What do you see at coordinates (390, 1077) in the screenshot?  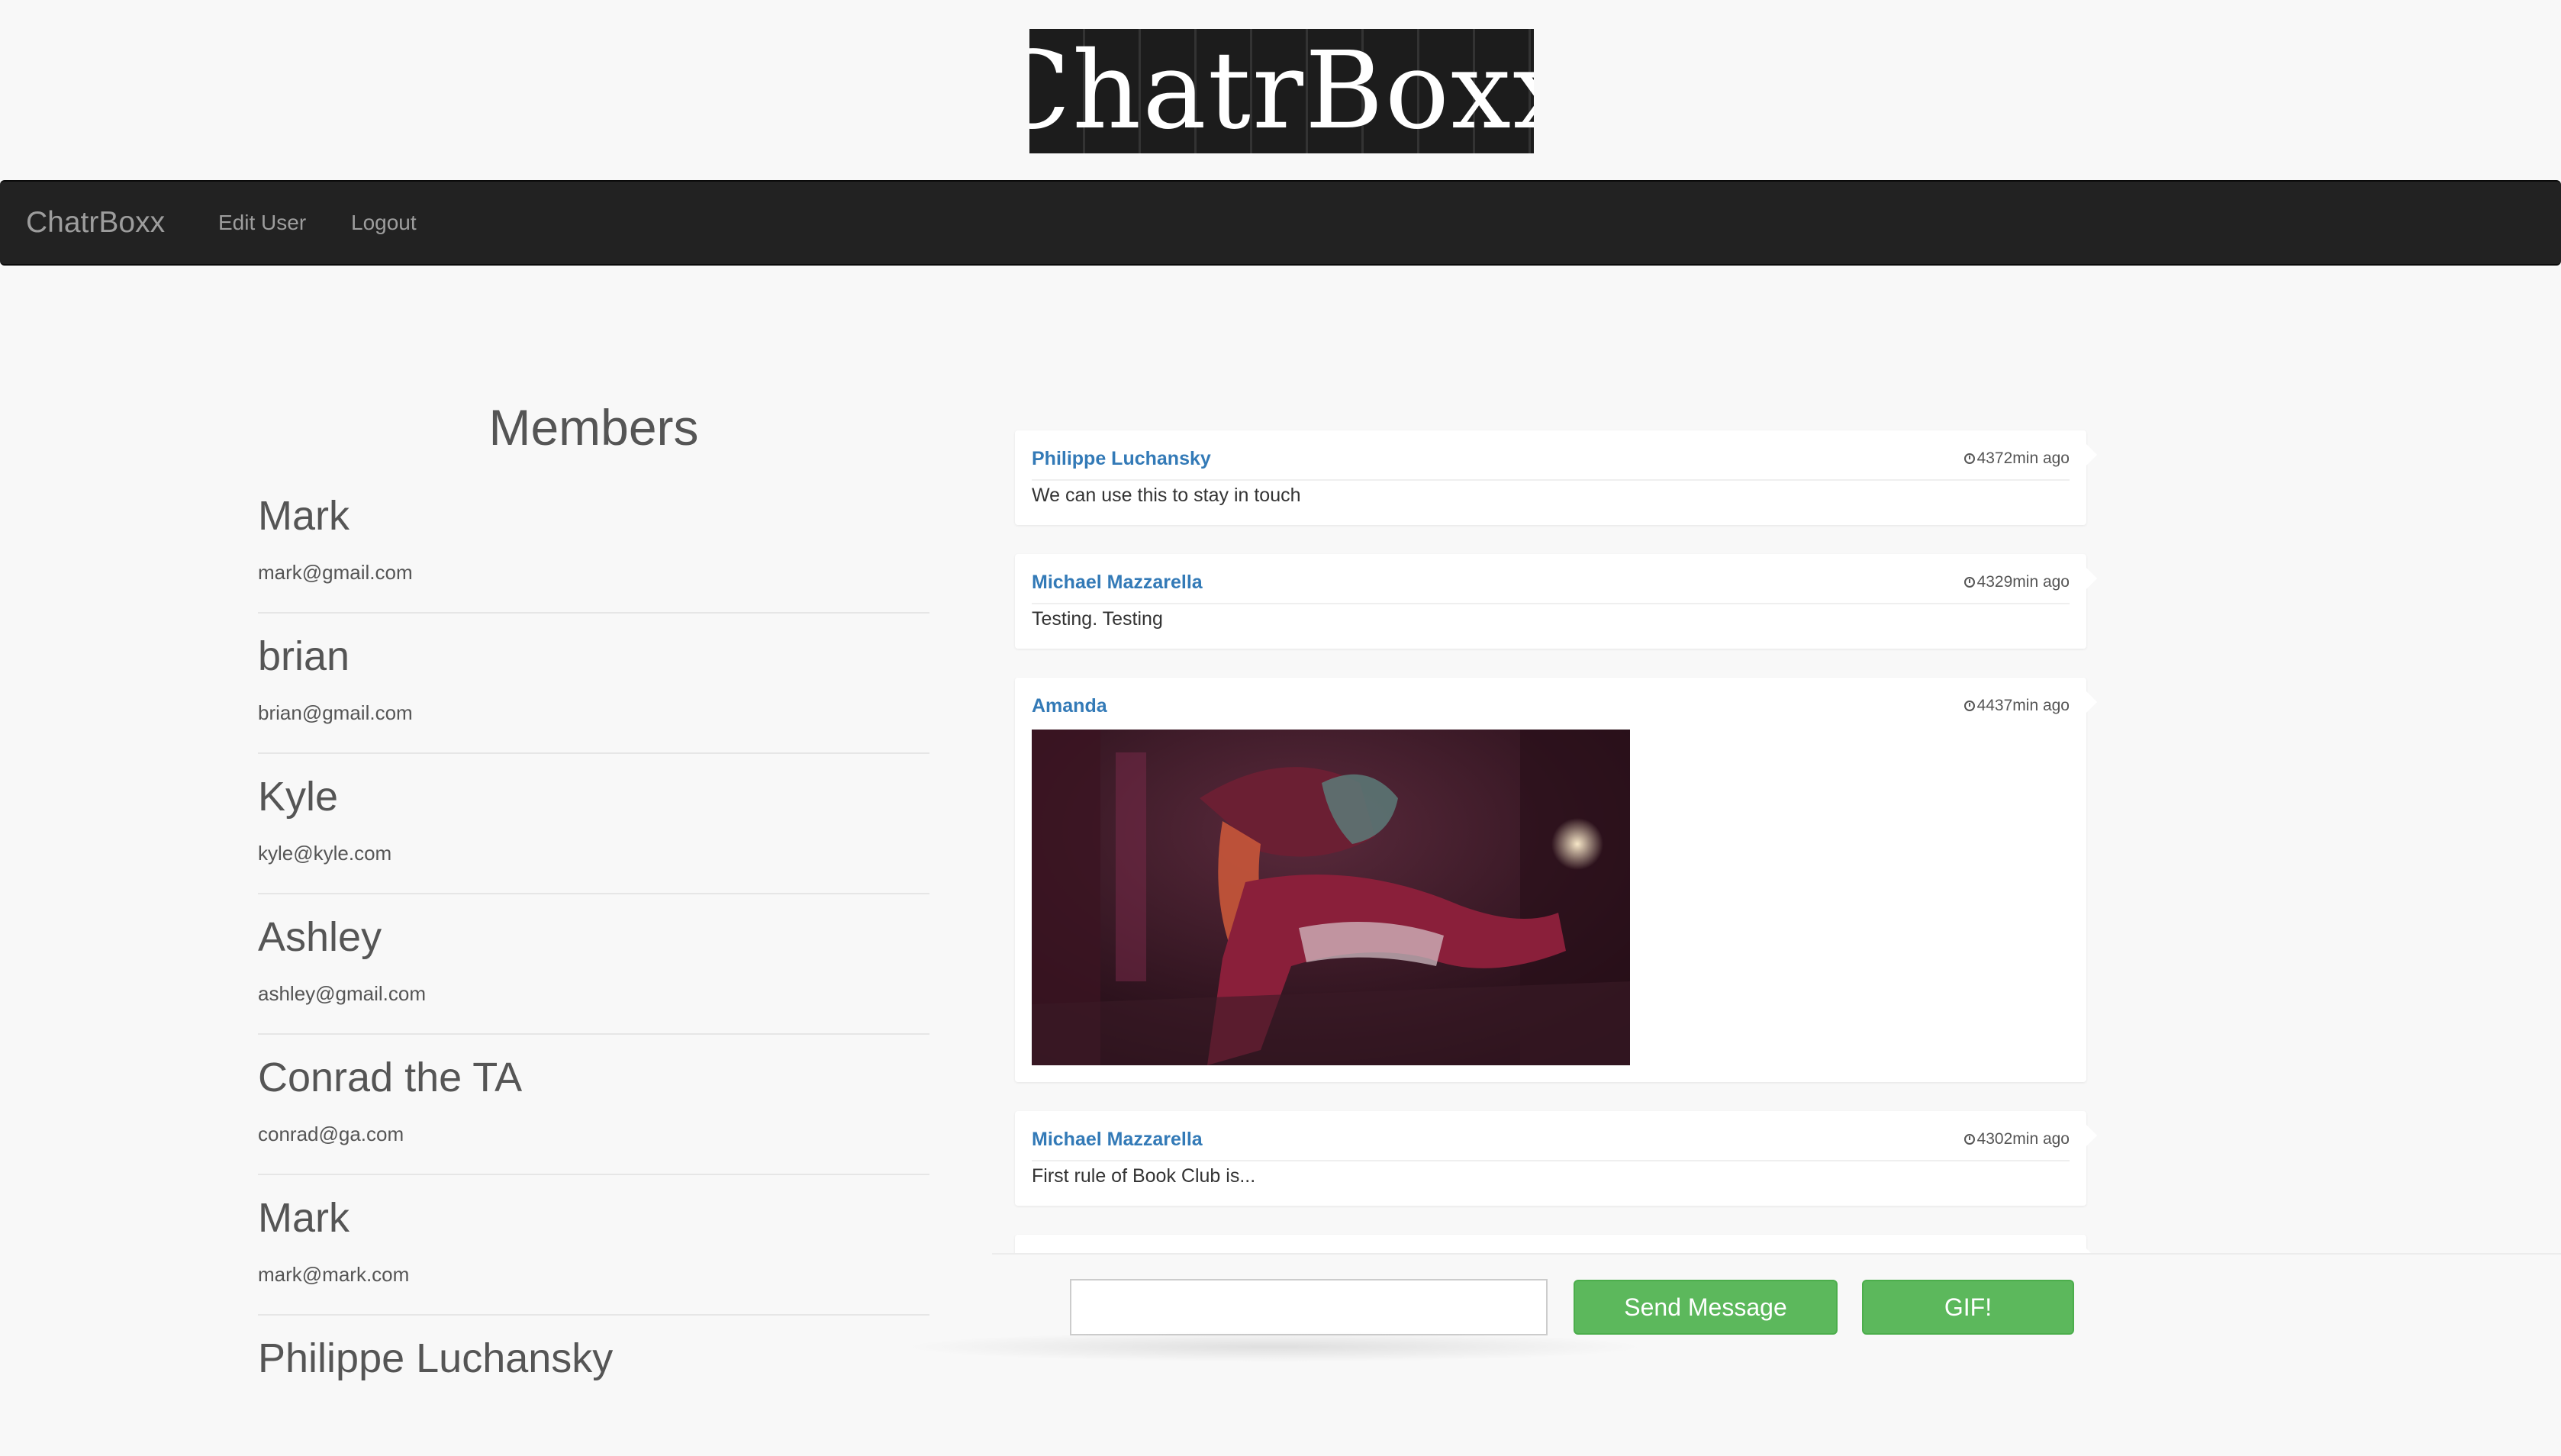 I see `member-name: Conrad the TA` at bounding box center [390, 1077].